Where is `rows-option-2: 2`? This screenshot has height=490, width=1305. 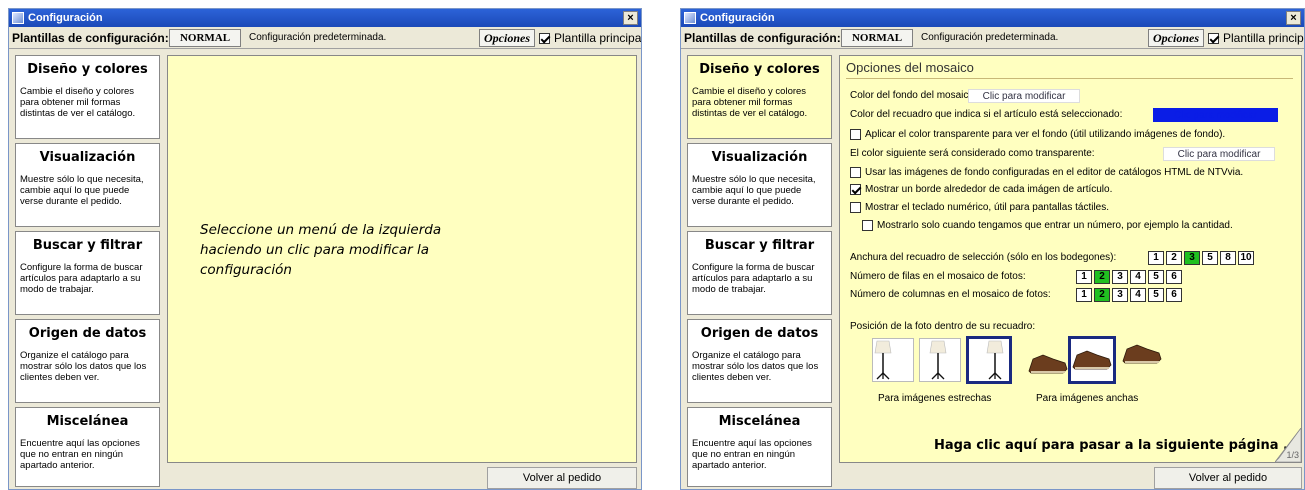 rows-option-2: 2 is located at coordinates (1102, 277).